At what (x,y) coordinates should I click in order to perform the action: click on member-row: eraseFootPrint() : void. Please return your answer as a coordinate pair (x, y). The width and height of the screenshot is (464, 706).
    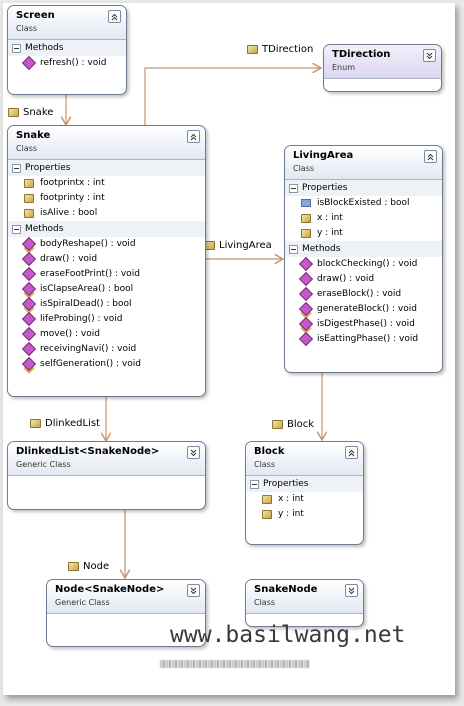
    Looking at the image, I should click on (106, 274).